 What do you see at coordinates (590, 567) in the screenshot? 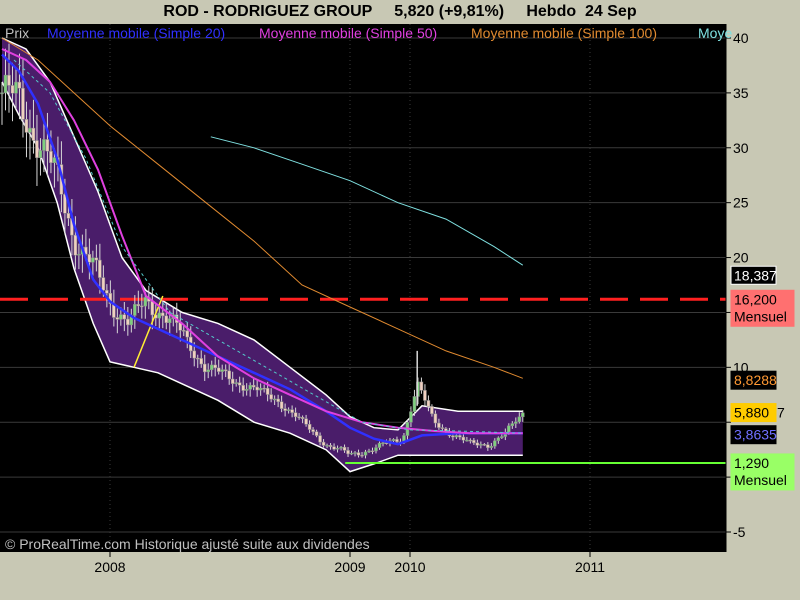
I see `x-tick-label: 2011` at bounding box center [590, 567].